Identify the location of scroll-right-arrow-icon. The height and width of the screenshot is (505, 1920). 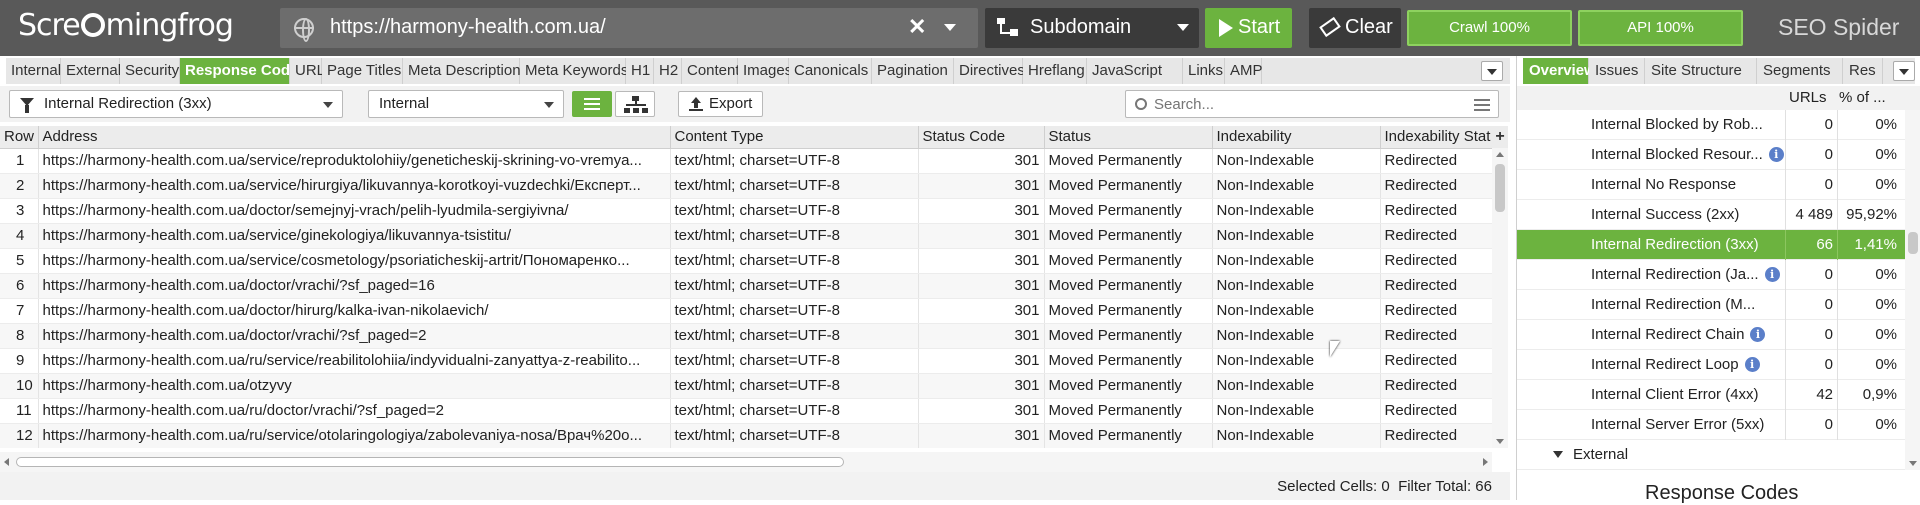
(1485, 462).